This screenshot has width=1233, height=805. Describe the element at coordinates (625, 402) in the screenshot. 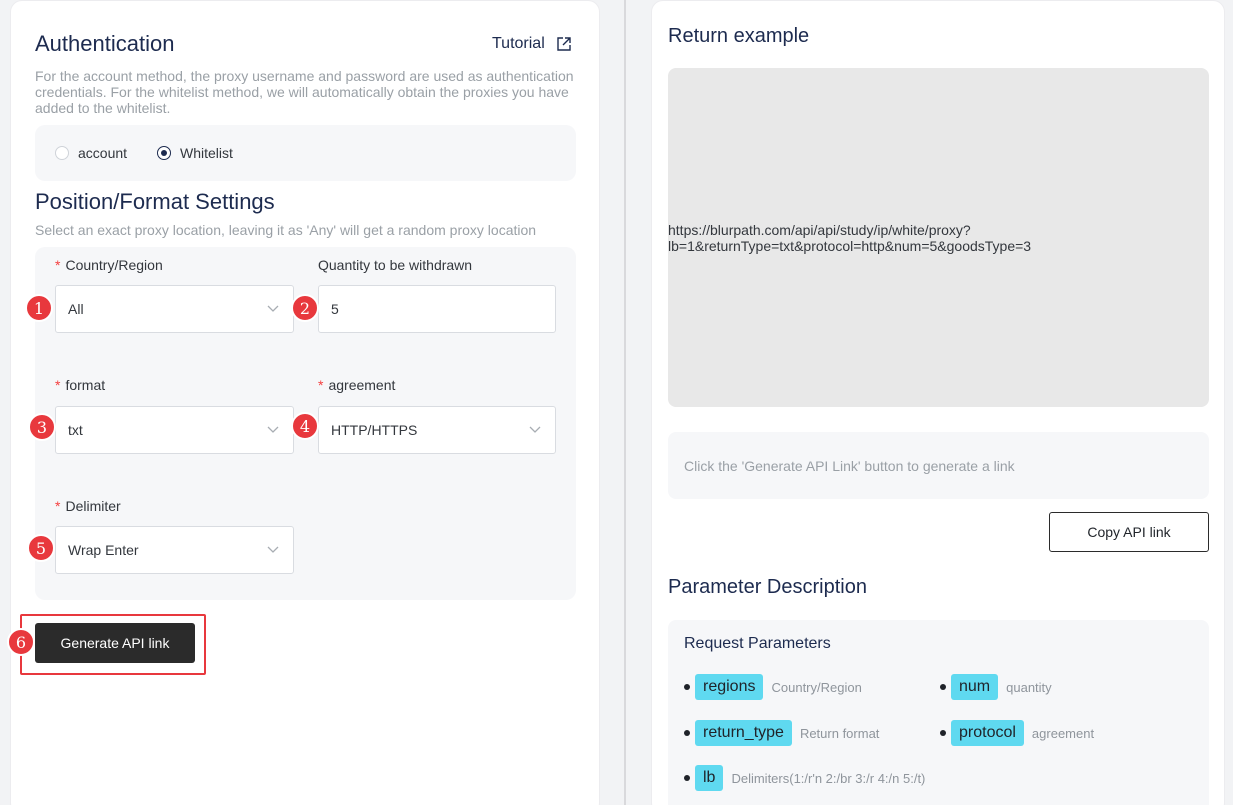

I see `panel-divider` at that location.